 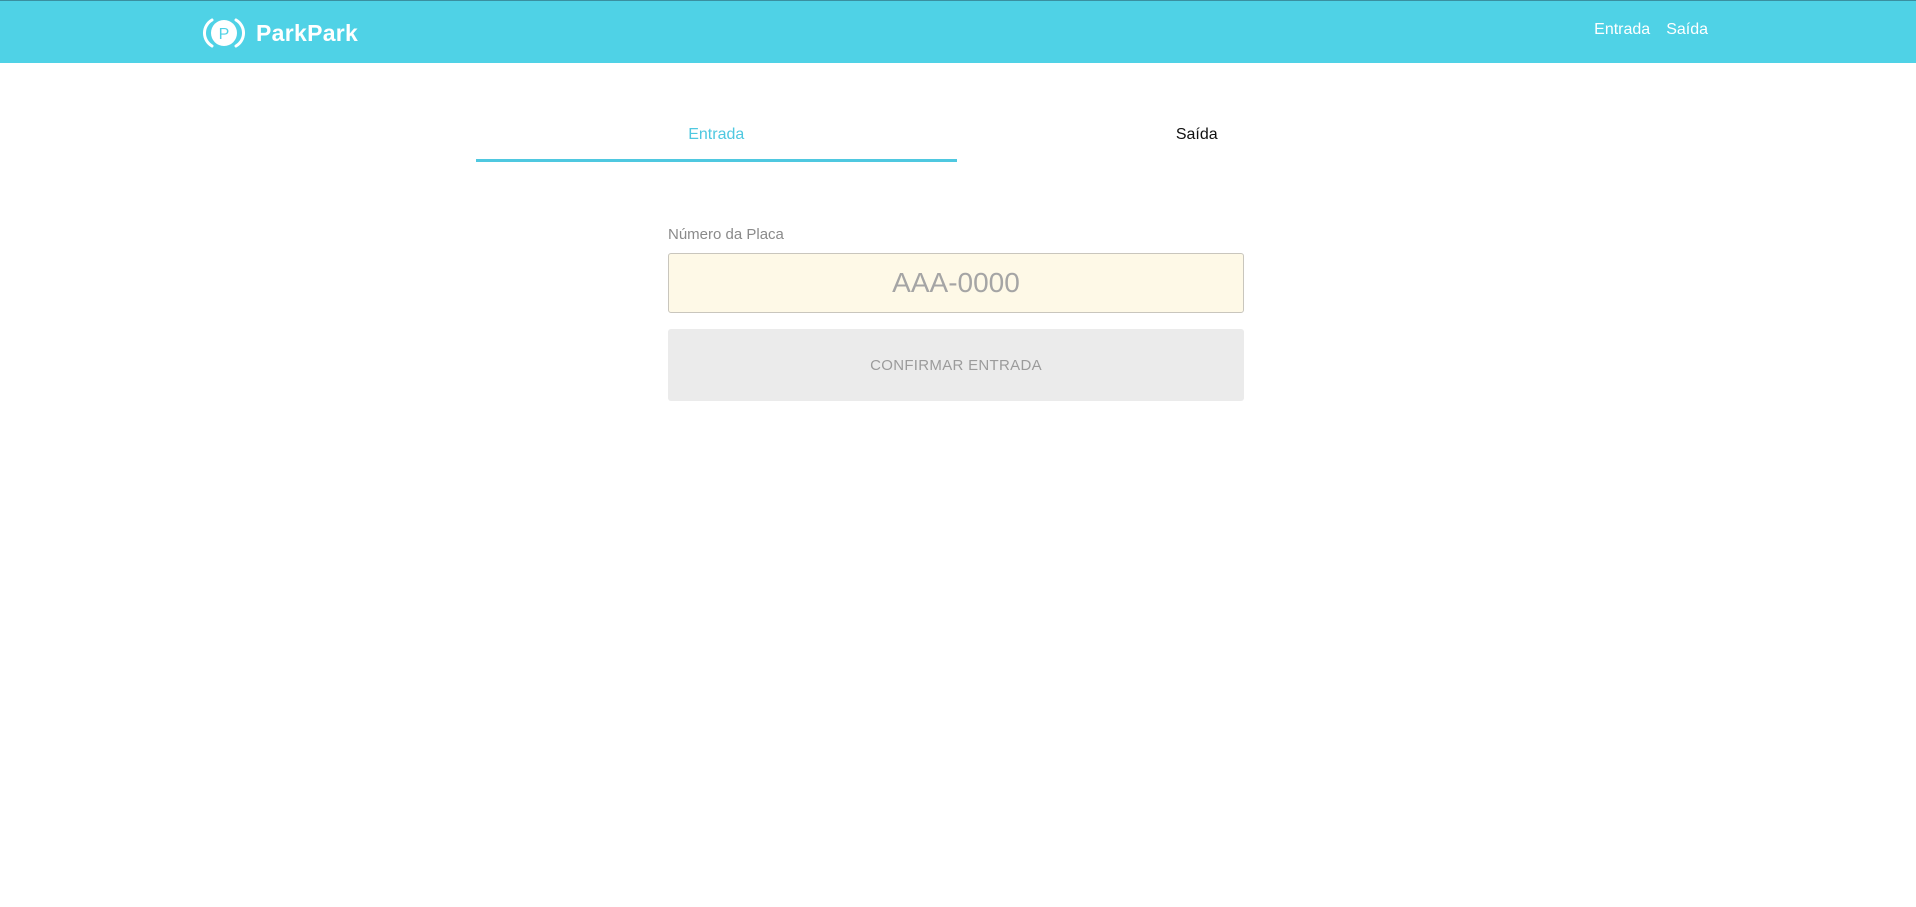 I want to click on parking-logo-icon: P, so click(x=224, y=33).